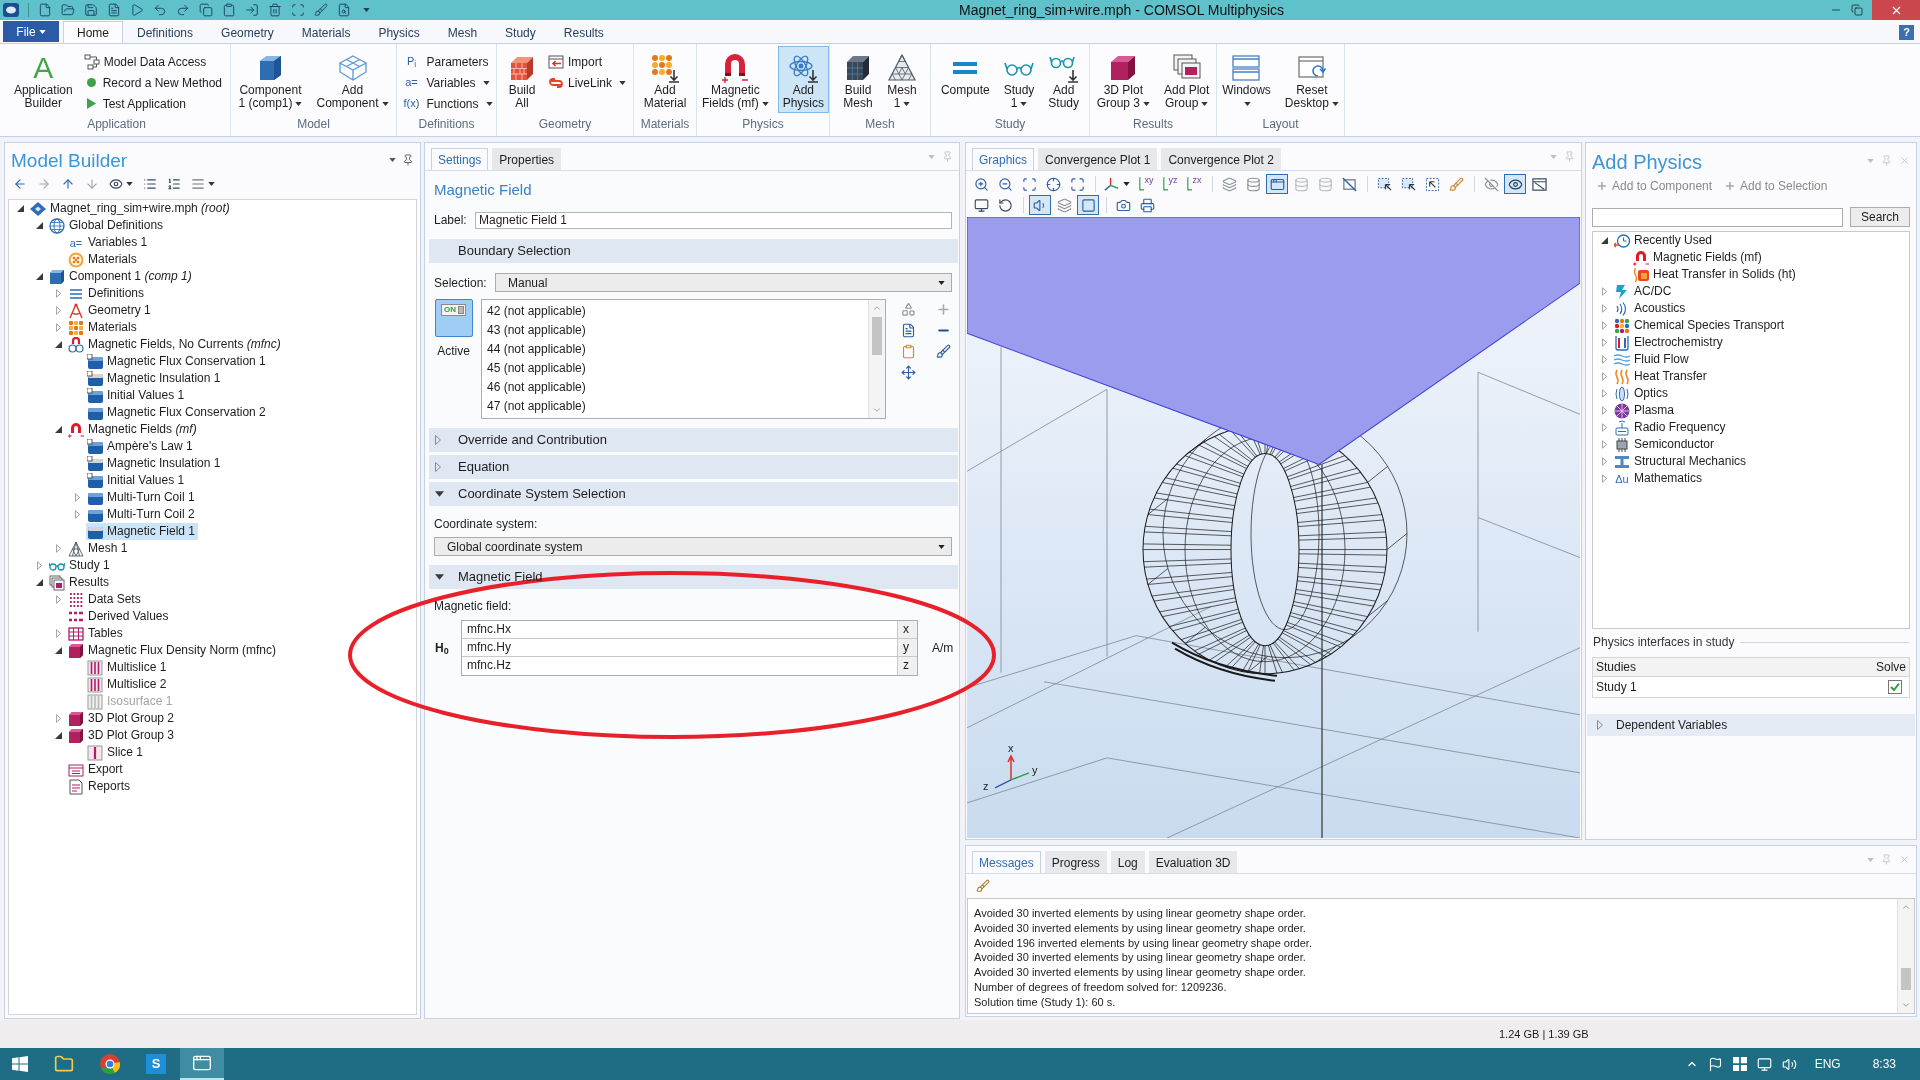 The width and height of the screenshot is (1920, 1080). What do you see at coordinates (1880, 217) in the screenshot?
I see `search-button: Search` at bounding box center [1880, 217].